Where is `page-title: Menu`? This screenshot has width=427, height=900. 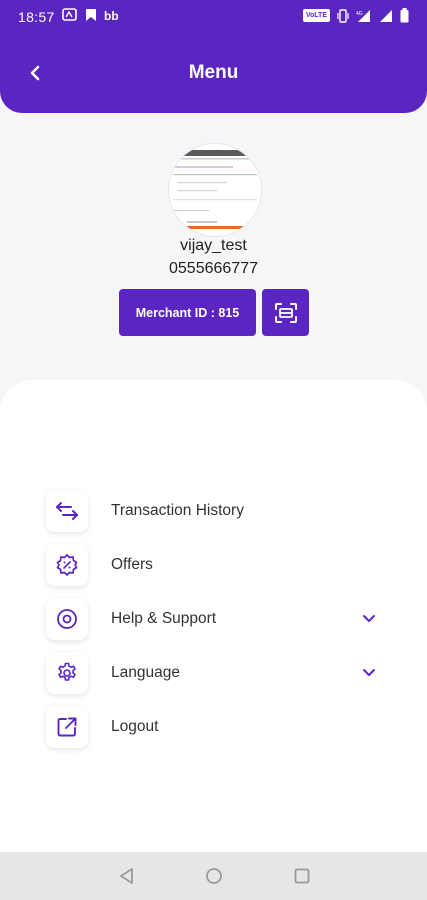
page-title: Menu is located at coordinates (213, 72).